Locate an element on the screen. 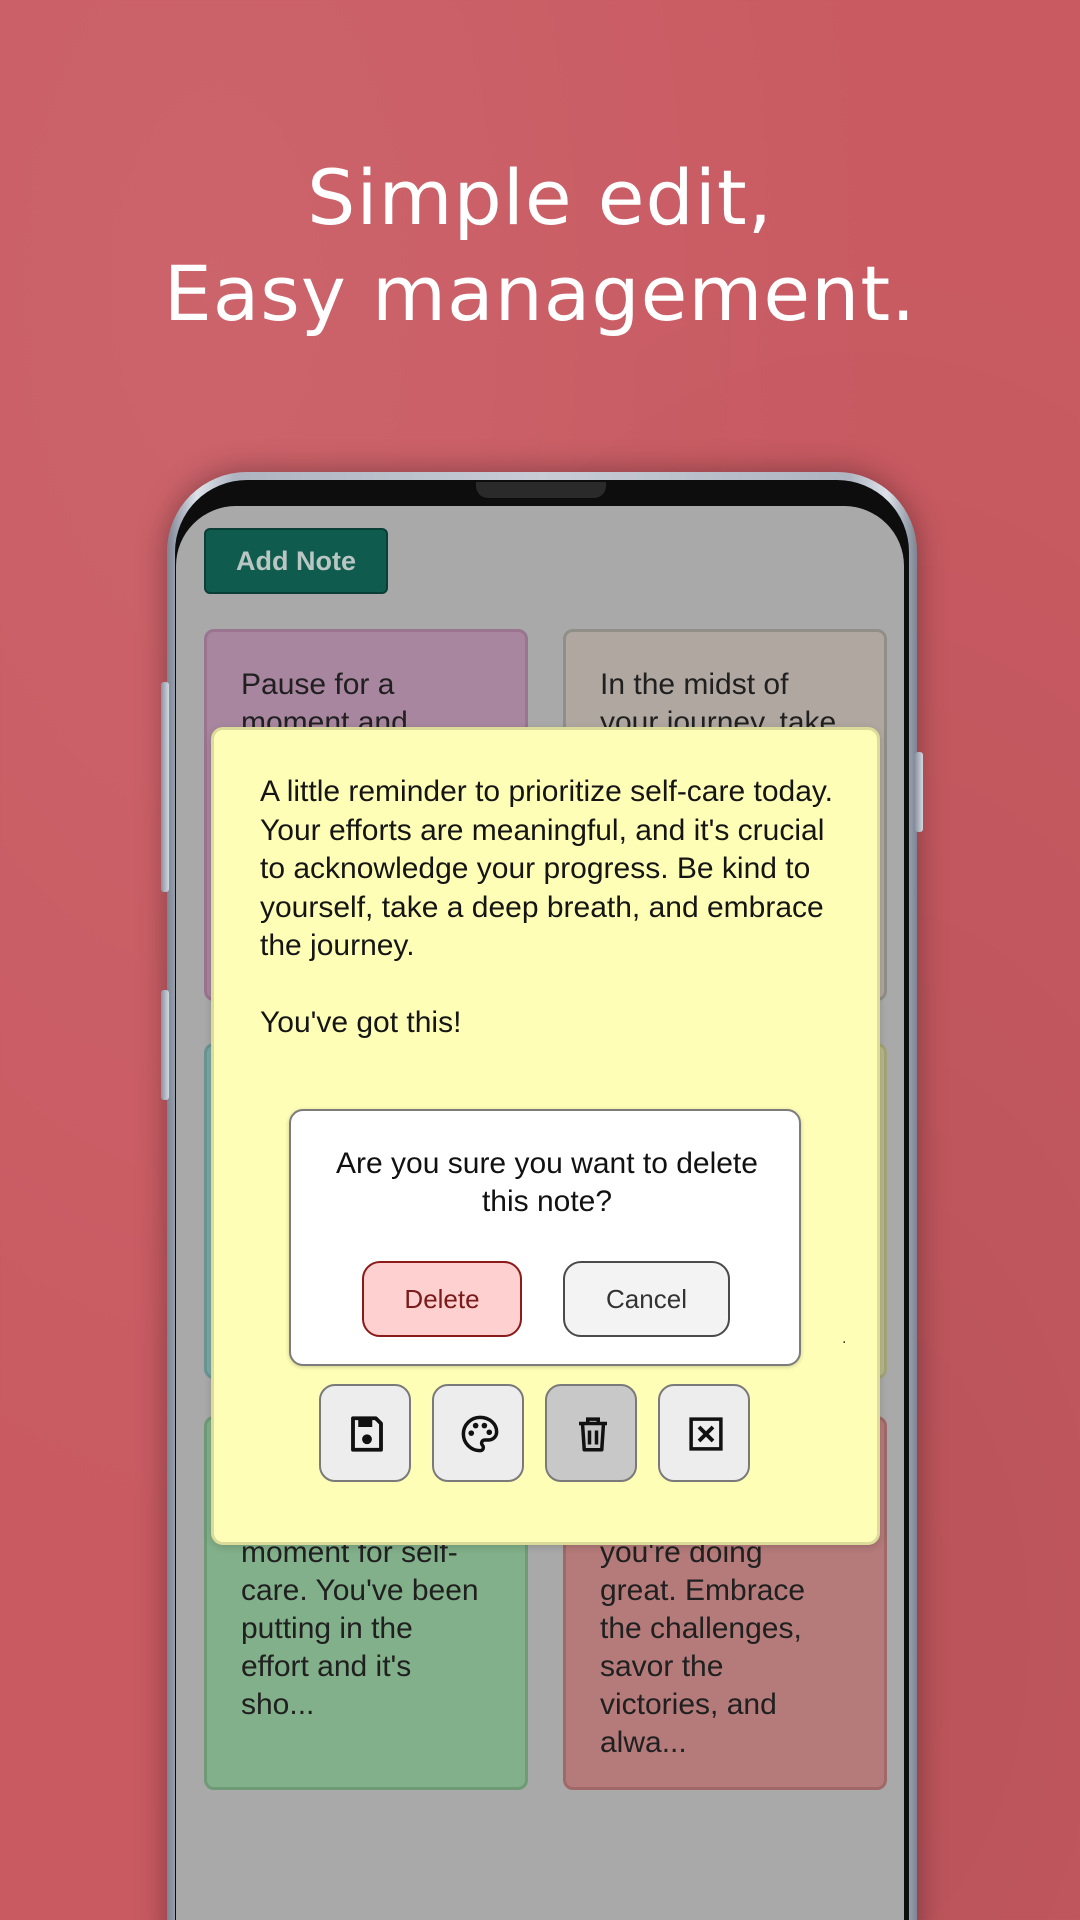  save-icon is located at coordinates (367, 1434).